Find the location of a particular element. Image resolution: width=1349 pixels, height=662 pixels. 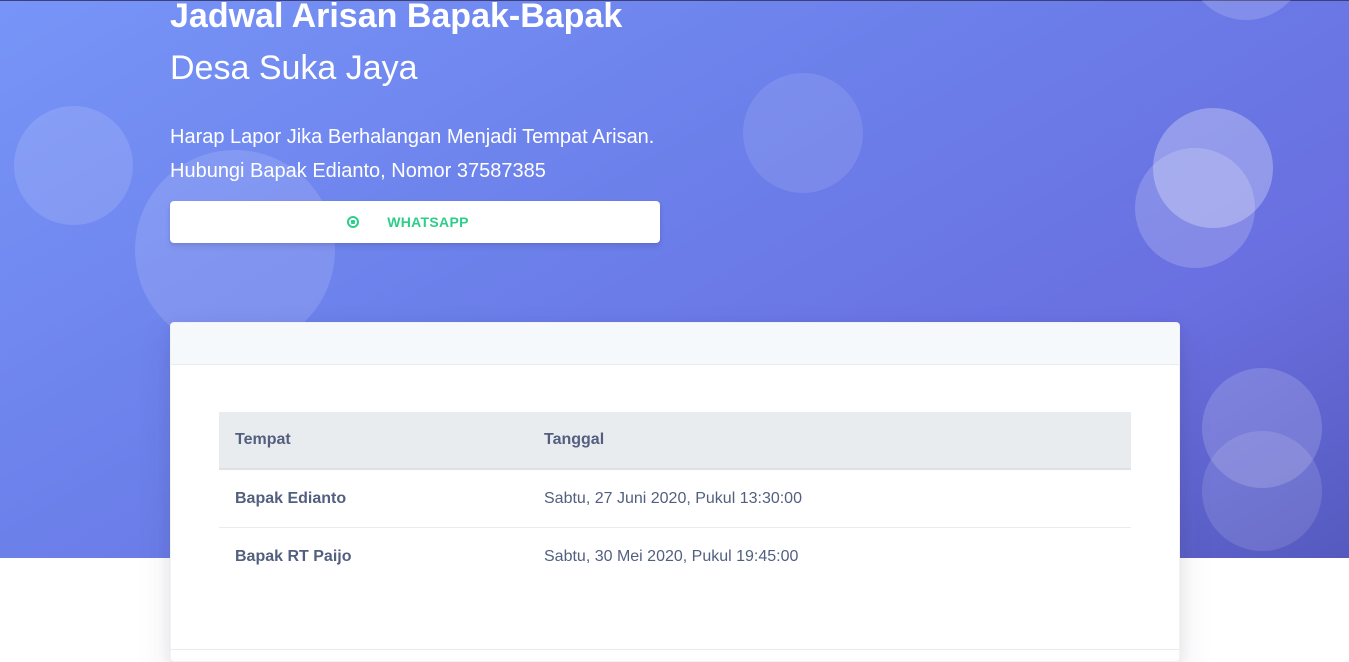

card-header is located at coordinates (675, 344).